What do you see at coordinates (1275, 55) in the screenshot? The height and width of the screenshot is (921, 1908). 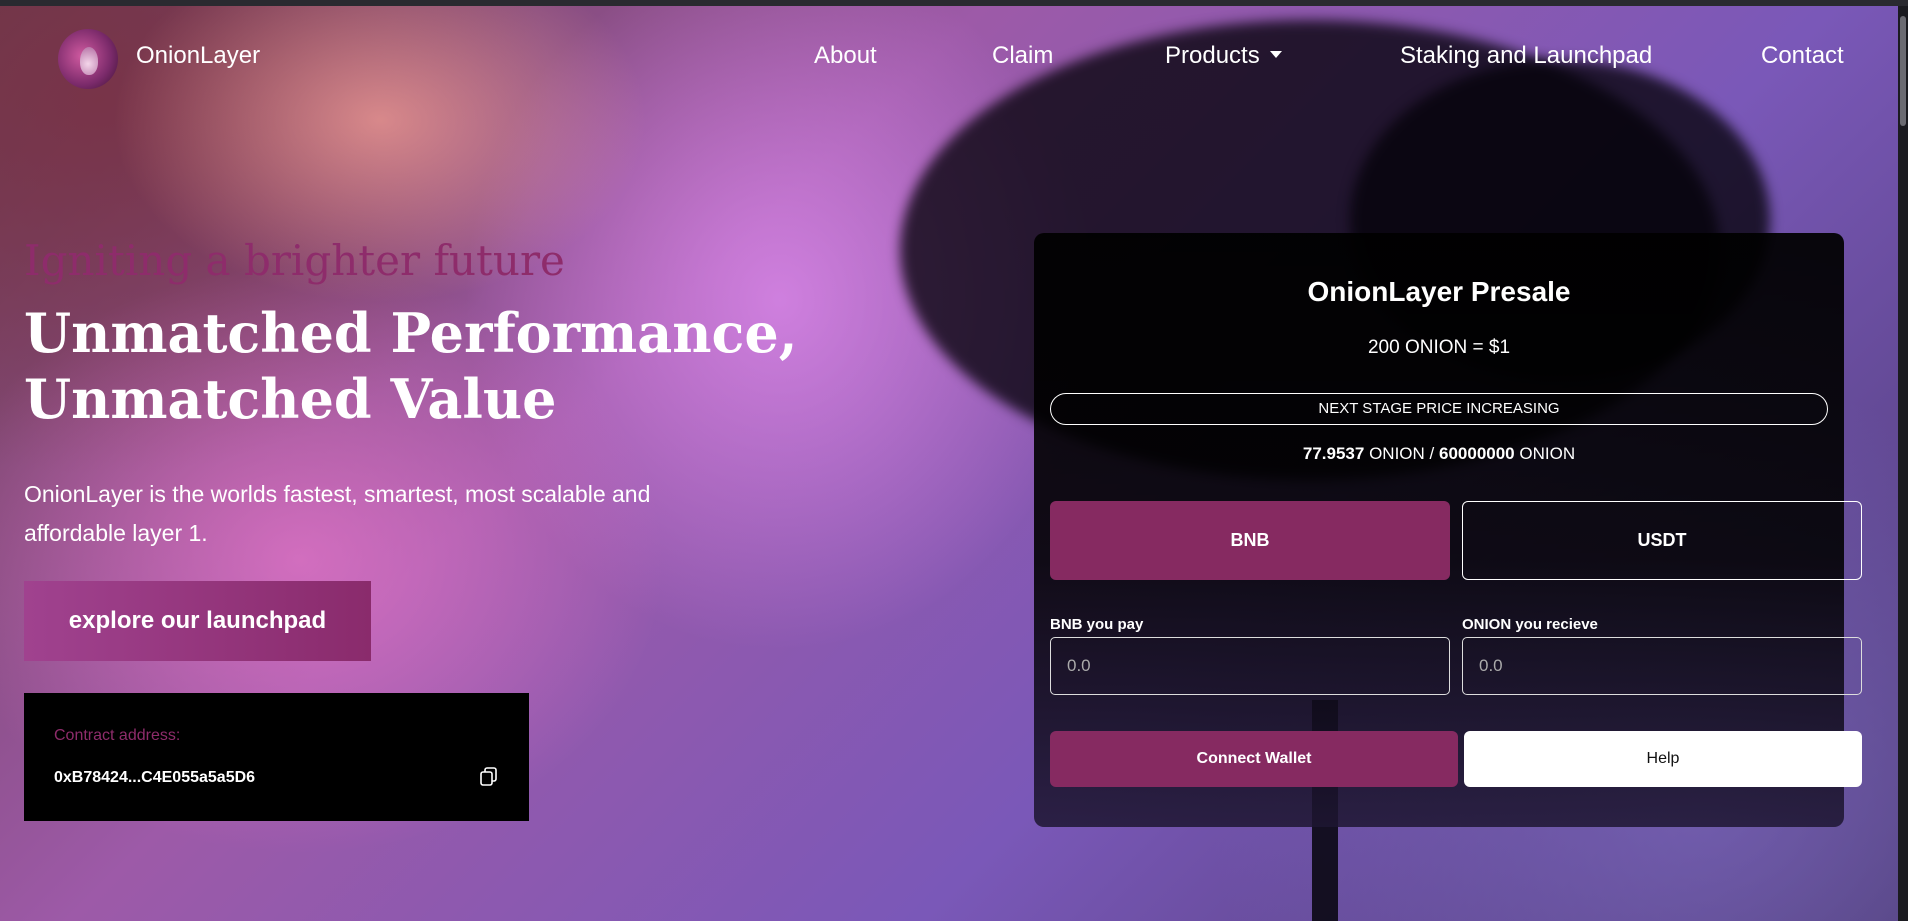 I see `caret-down-icon` at bounding box center [1275, 55].